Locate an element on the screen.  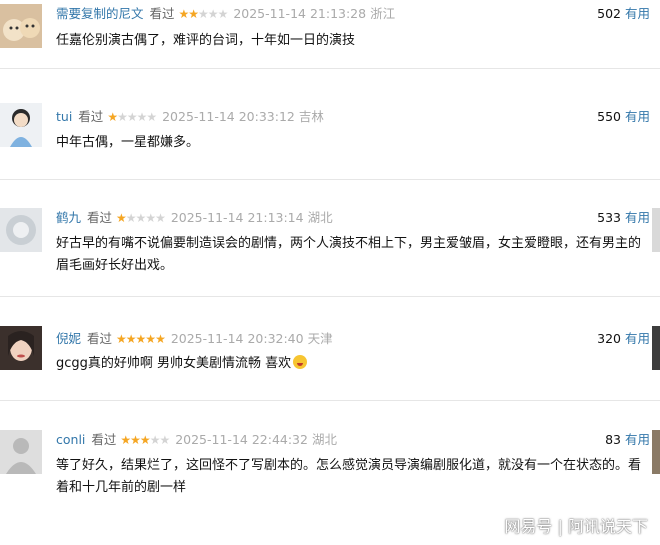
username-link: 鹤九 is located at coordinates (68, 217).